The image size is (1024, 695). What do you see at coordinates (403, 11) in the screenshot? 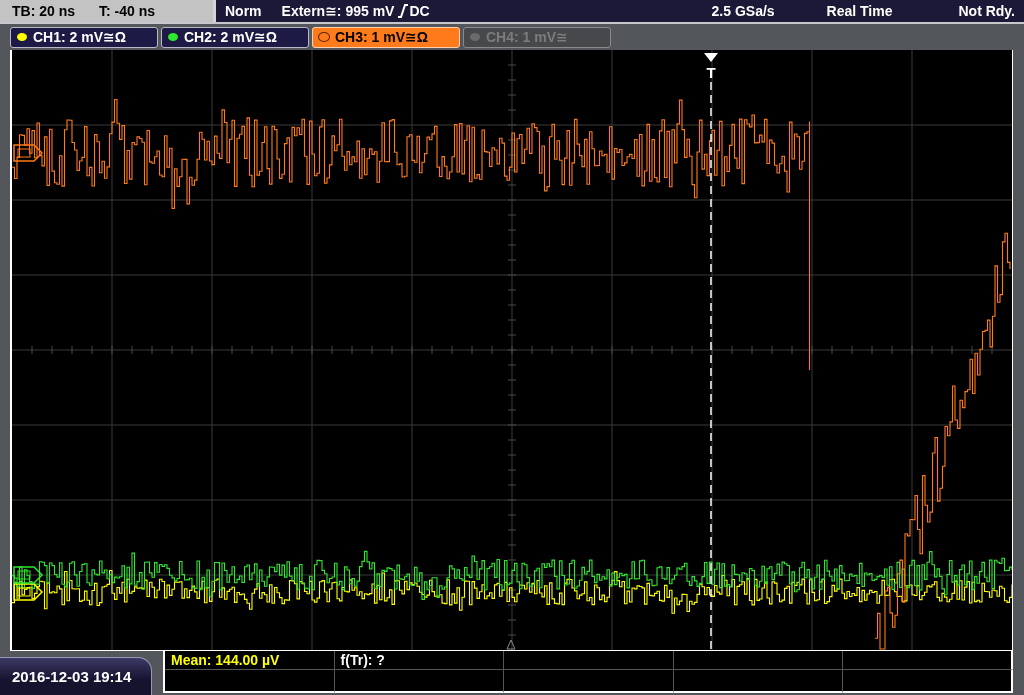
I see `rising-edge-icon` at bounding box center [403, 11].